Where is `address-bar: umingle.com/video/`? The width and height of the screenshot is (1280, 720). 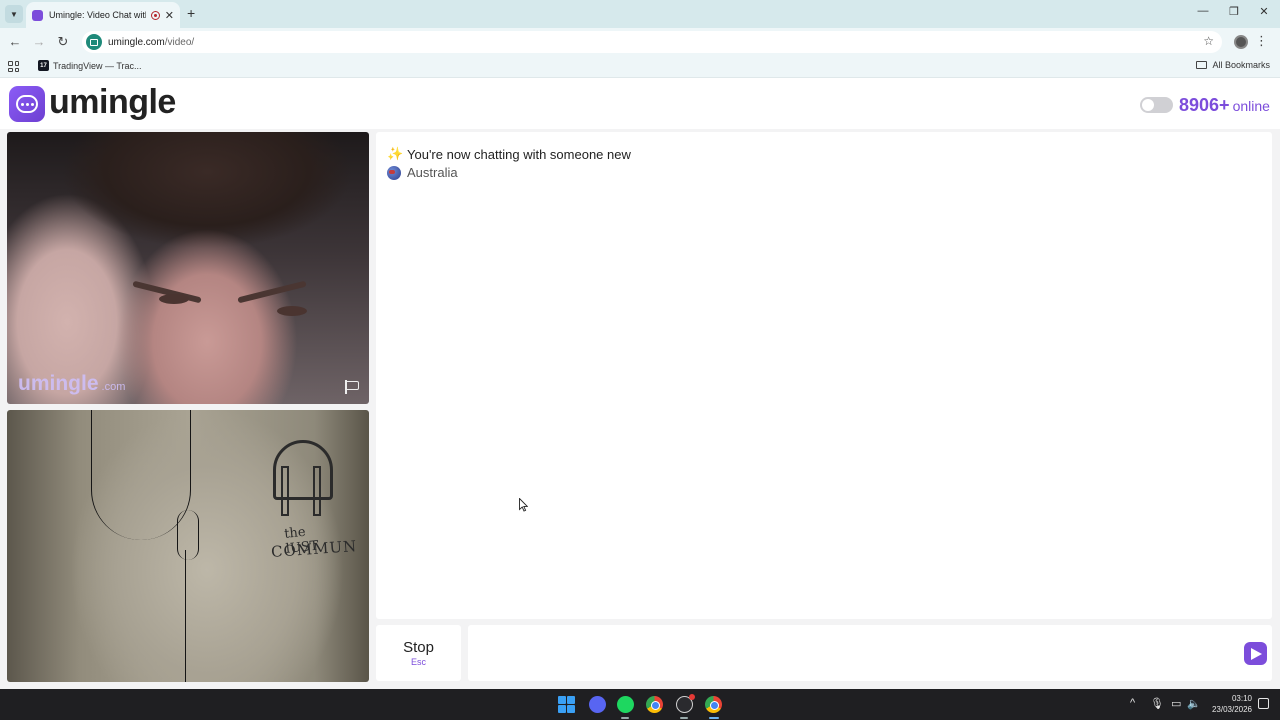 address-bar: umingle.com/video/ is located at coordinates (652, 42).